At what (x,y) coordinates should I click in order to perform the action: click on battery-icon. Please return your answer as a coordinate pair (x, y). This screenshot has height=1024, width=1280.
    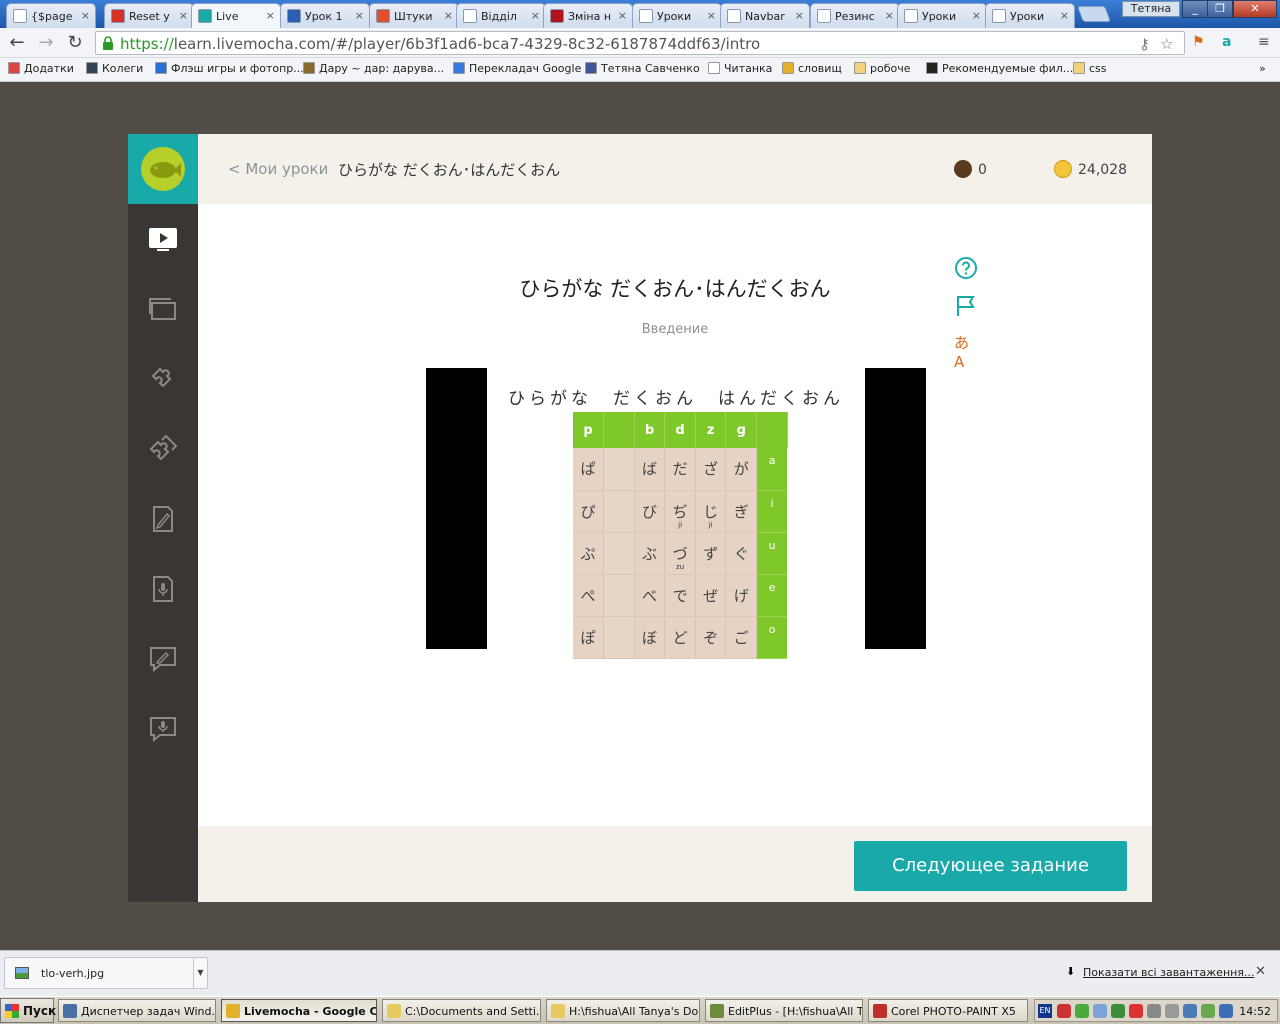
    Looking at the image, I should click on (1118, 1011).